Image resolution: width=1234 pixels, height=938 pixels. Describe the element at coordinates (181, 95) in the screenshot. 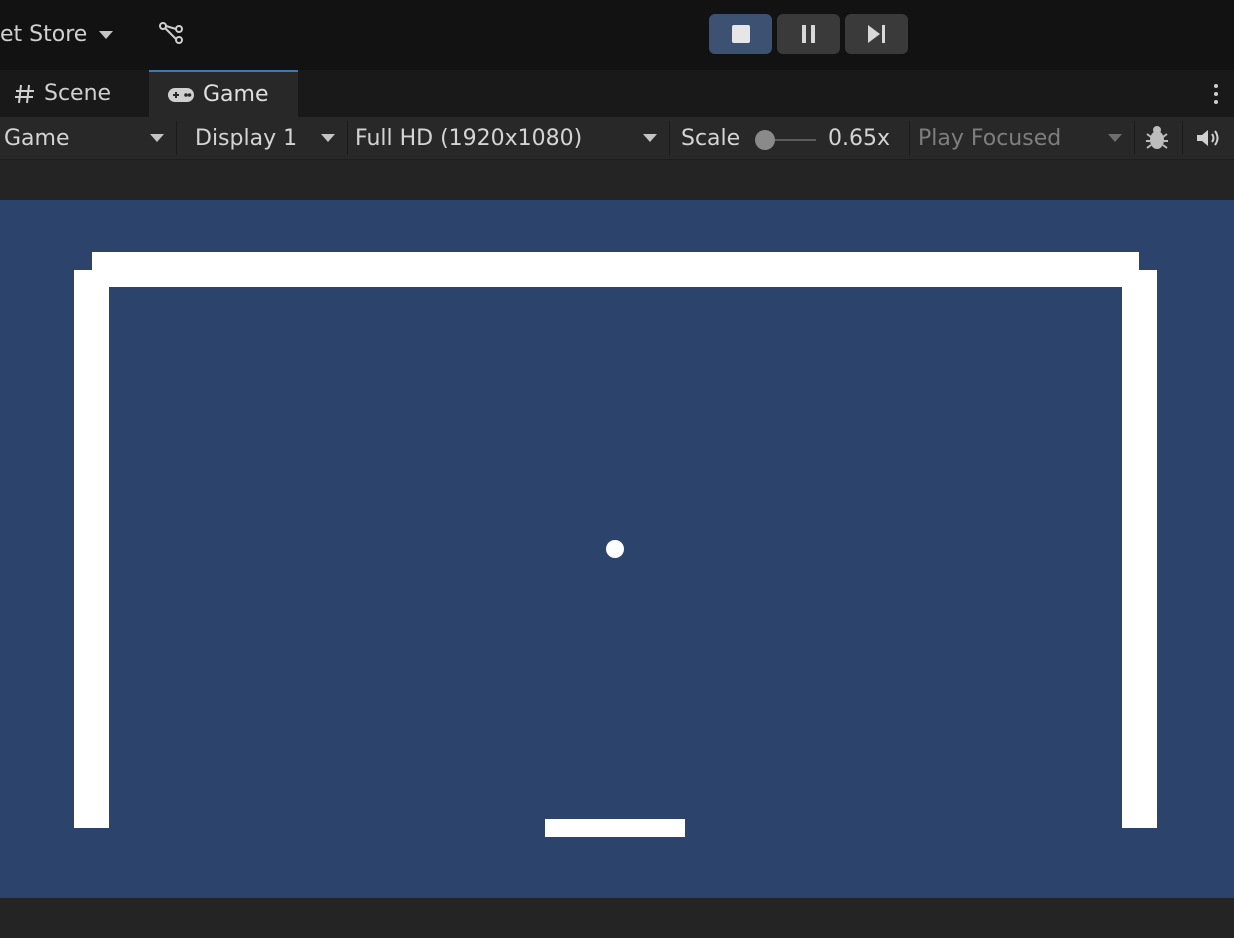

I see `gamepad-icon` at that location.